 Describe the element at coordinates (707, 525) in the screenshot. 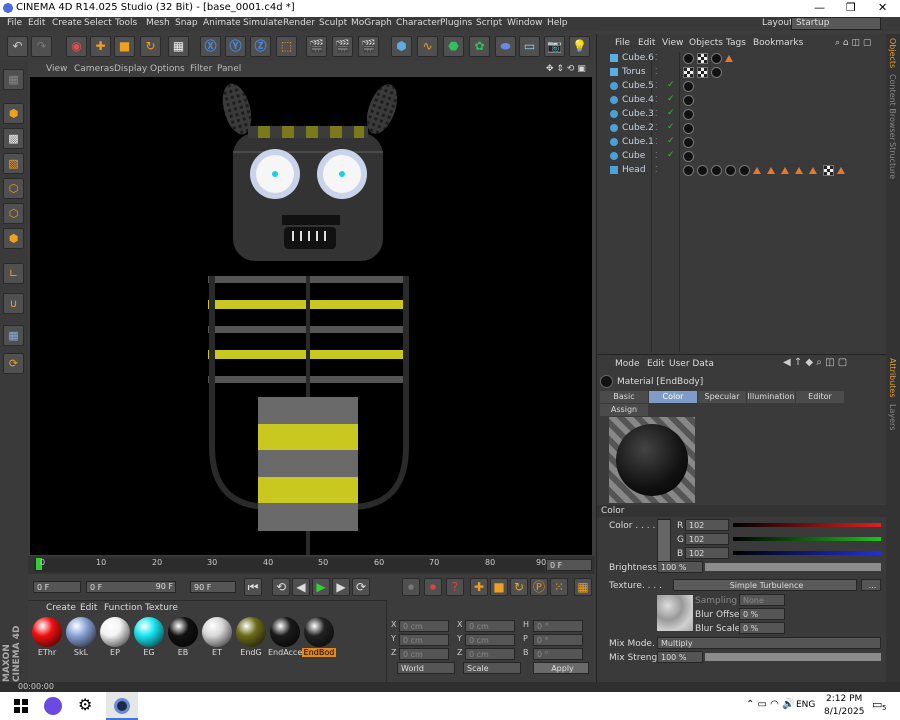

I see `r-value-field: 102` at that location.